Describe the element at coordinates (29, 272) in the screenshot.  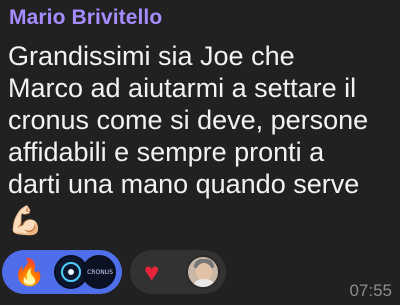
I see `fire-emoji: 🔥` at that location.